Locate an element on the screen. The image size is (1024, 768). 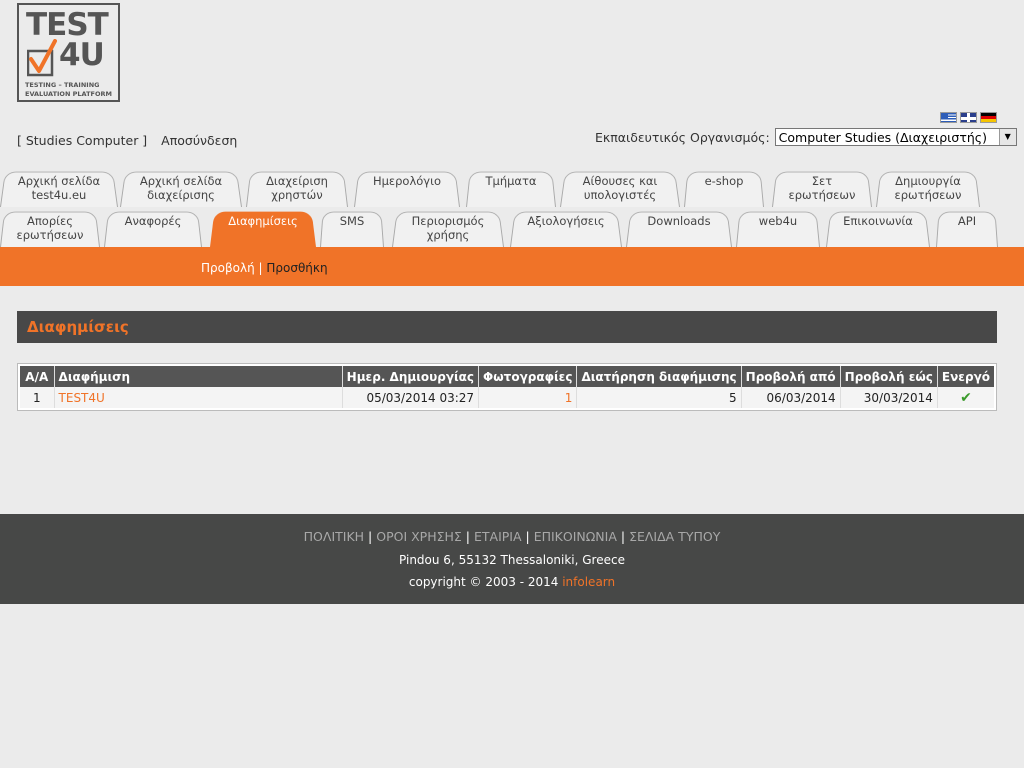
cell-retention: 5 is located at coordinates (659, 397).